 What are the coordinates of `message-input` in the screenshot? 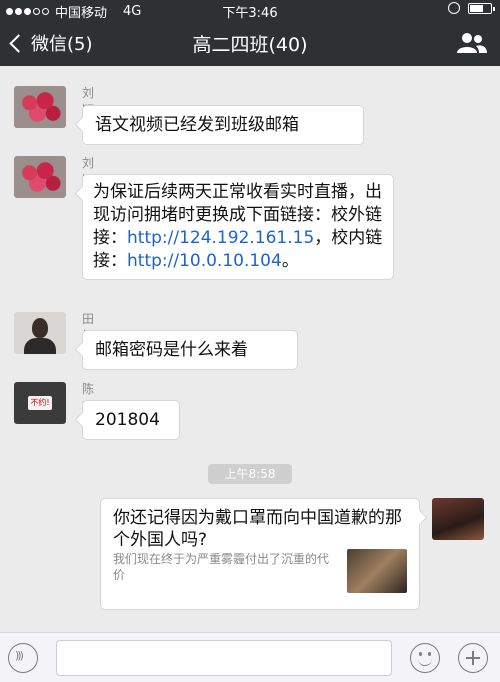 It's located at (224, 658).